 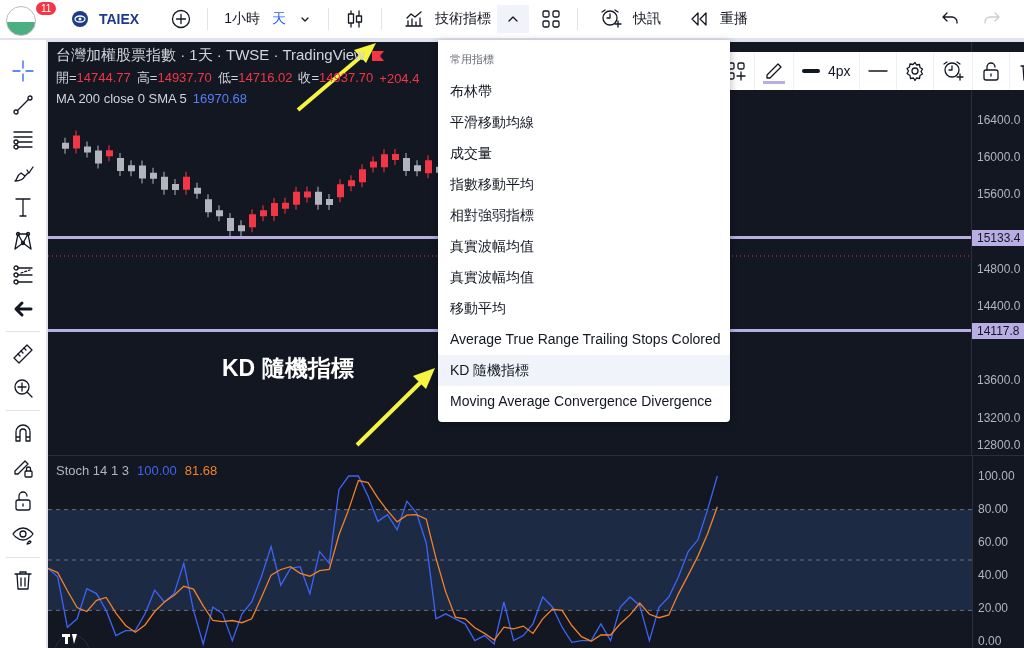 What do you see at coordinates (994, 542) in the screenshot?
I see `stoch-axis-label: 60.00` at bounding box center [994, 542].